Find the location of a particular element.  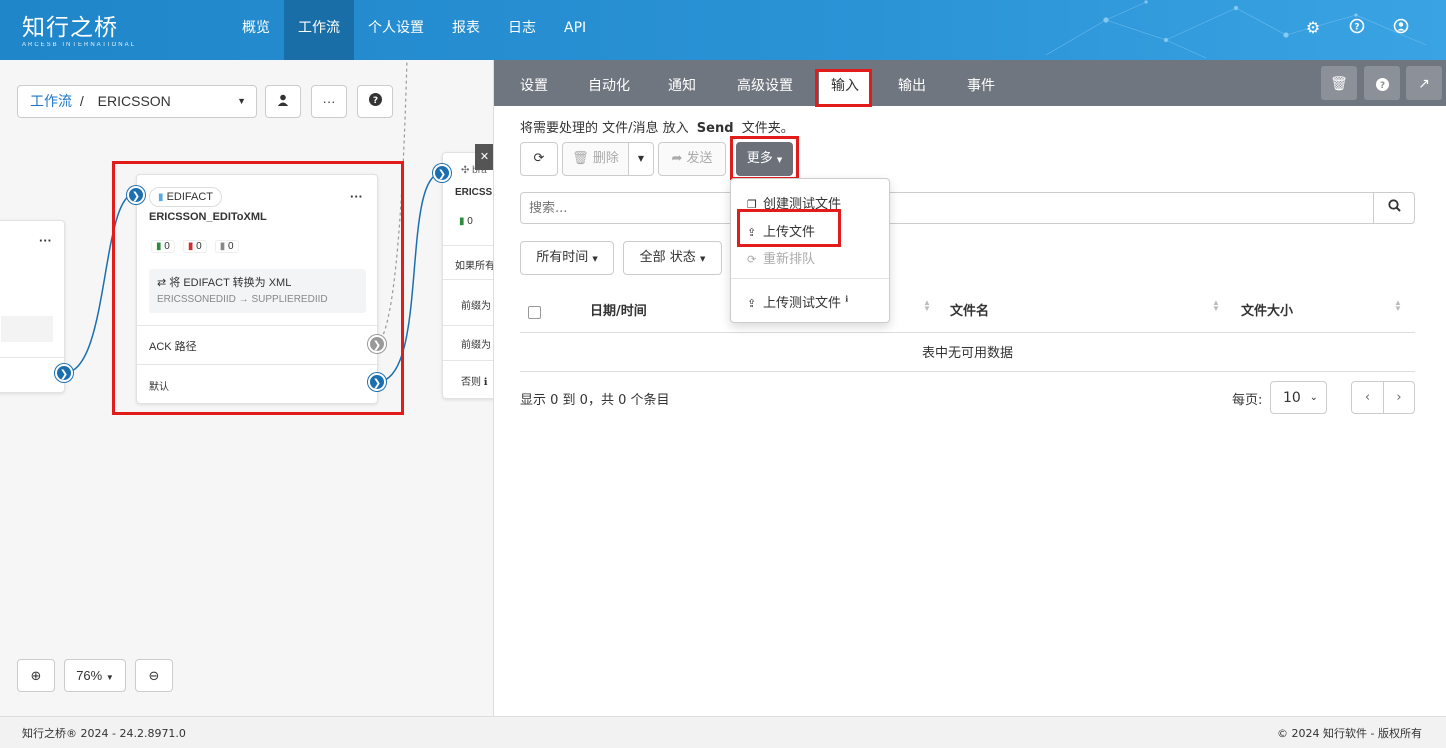

panel-tabbar: 设置 自动化 通知 高级设置 输入 输出 事件 🗑 ? ↗ is located at coordinates (970, 83).